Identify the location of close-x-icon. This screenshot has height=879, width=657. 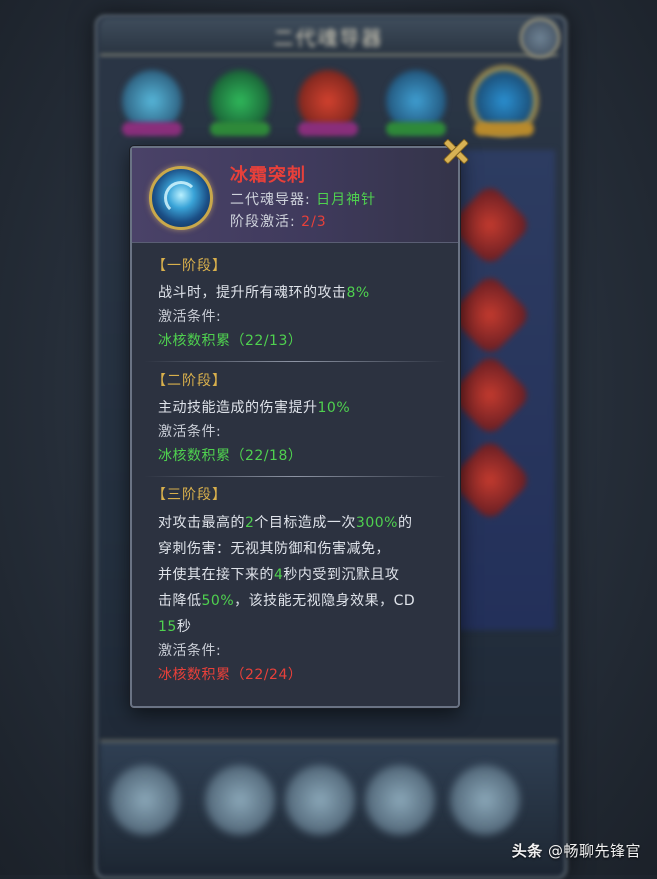
(455, 151).